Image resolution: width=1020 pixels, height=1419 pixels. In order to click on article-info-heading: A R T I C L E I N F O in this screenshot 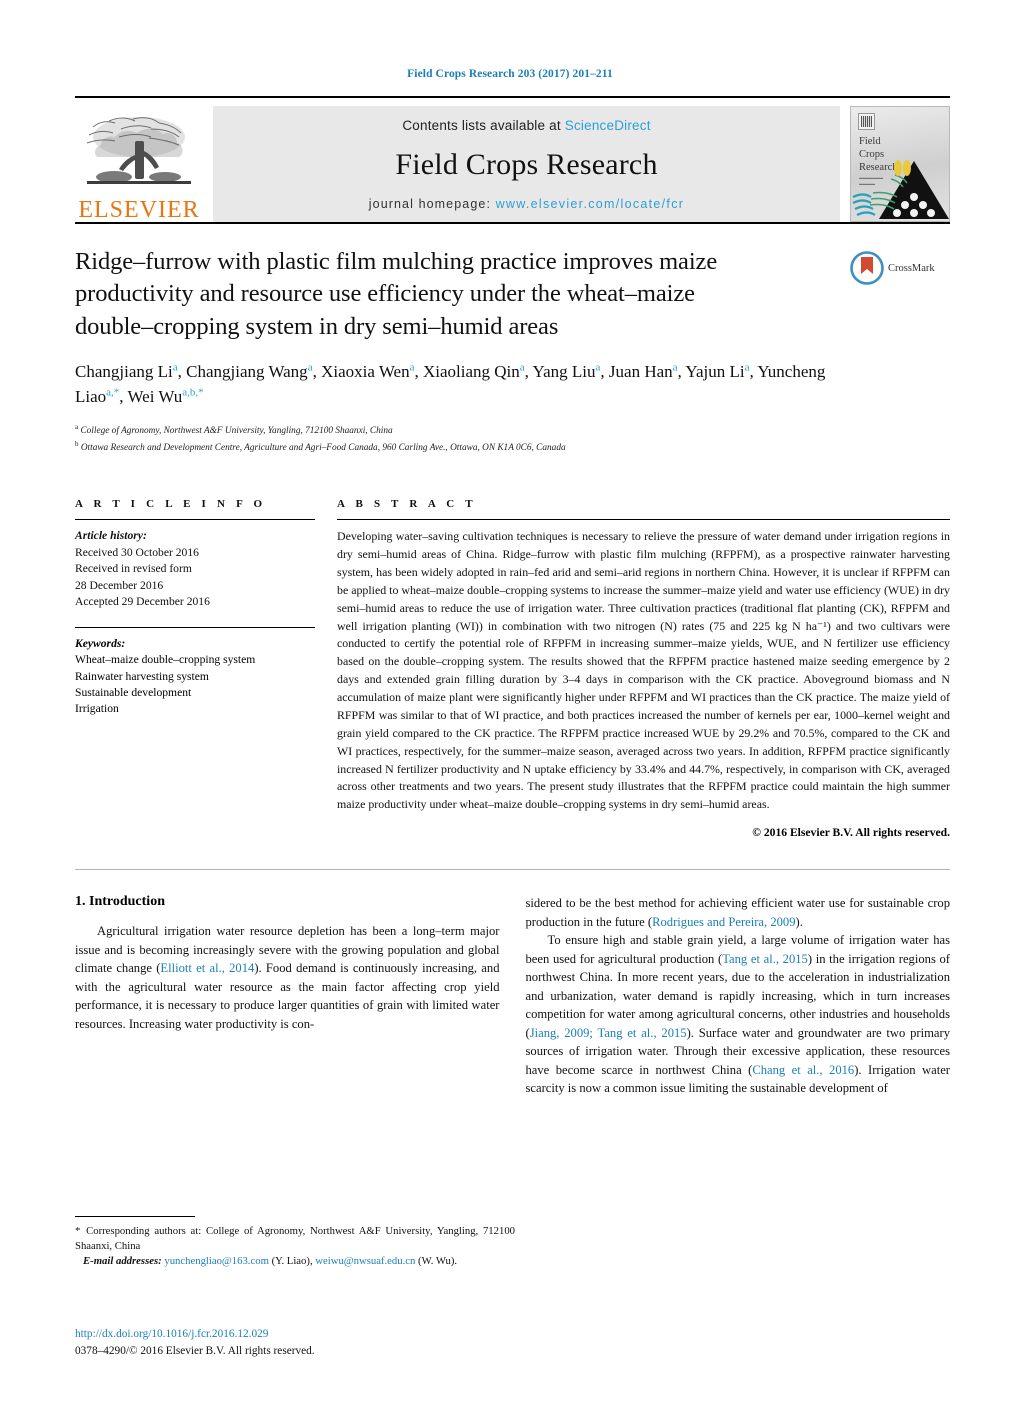, I will do `click(171, 504)`.